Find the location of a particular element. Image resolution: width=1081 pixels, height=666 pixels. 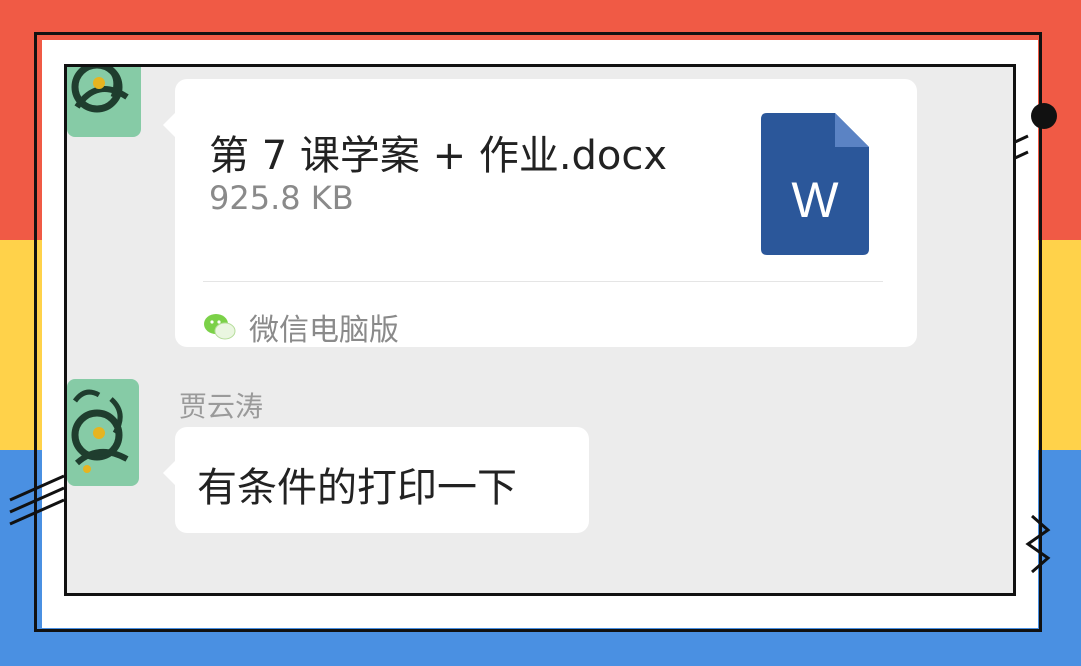

card-footer: 微信电脑版 is located at coordinates (301, 327).